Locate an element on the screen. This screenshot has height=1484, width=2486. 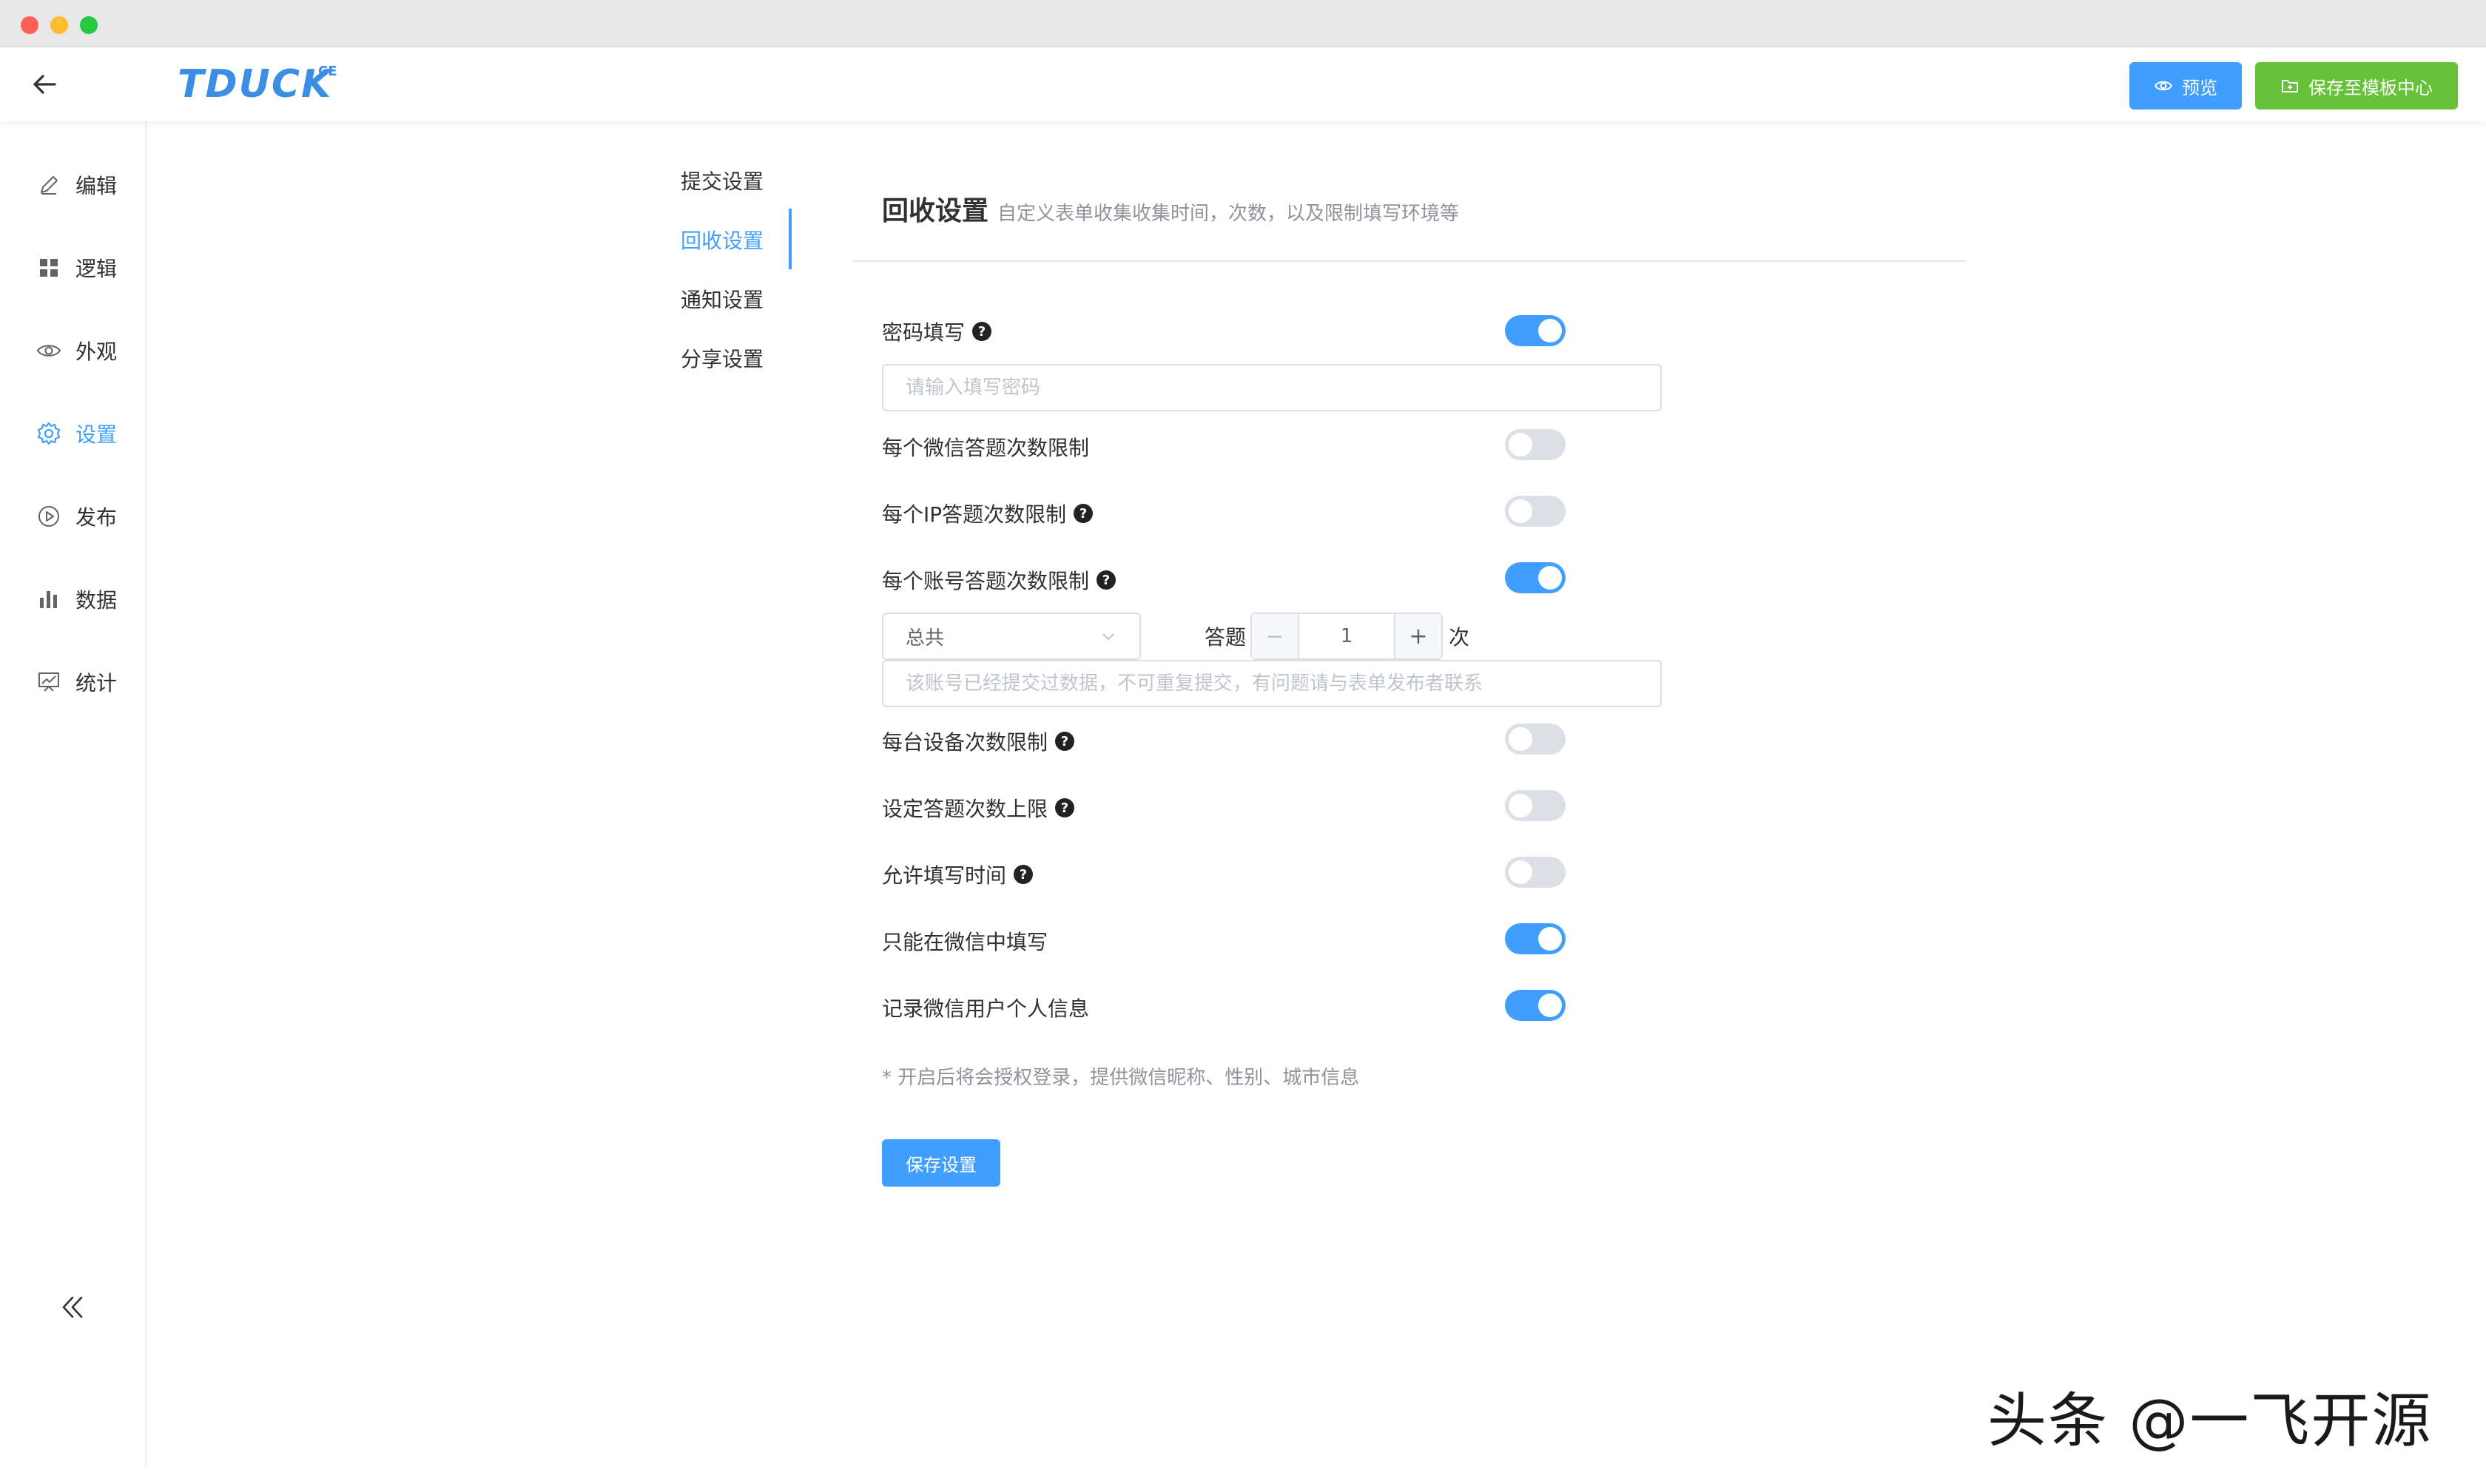
sidebar-item-appearance: 外观 is located at coordinates (77, 350).